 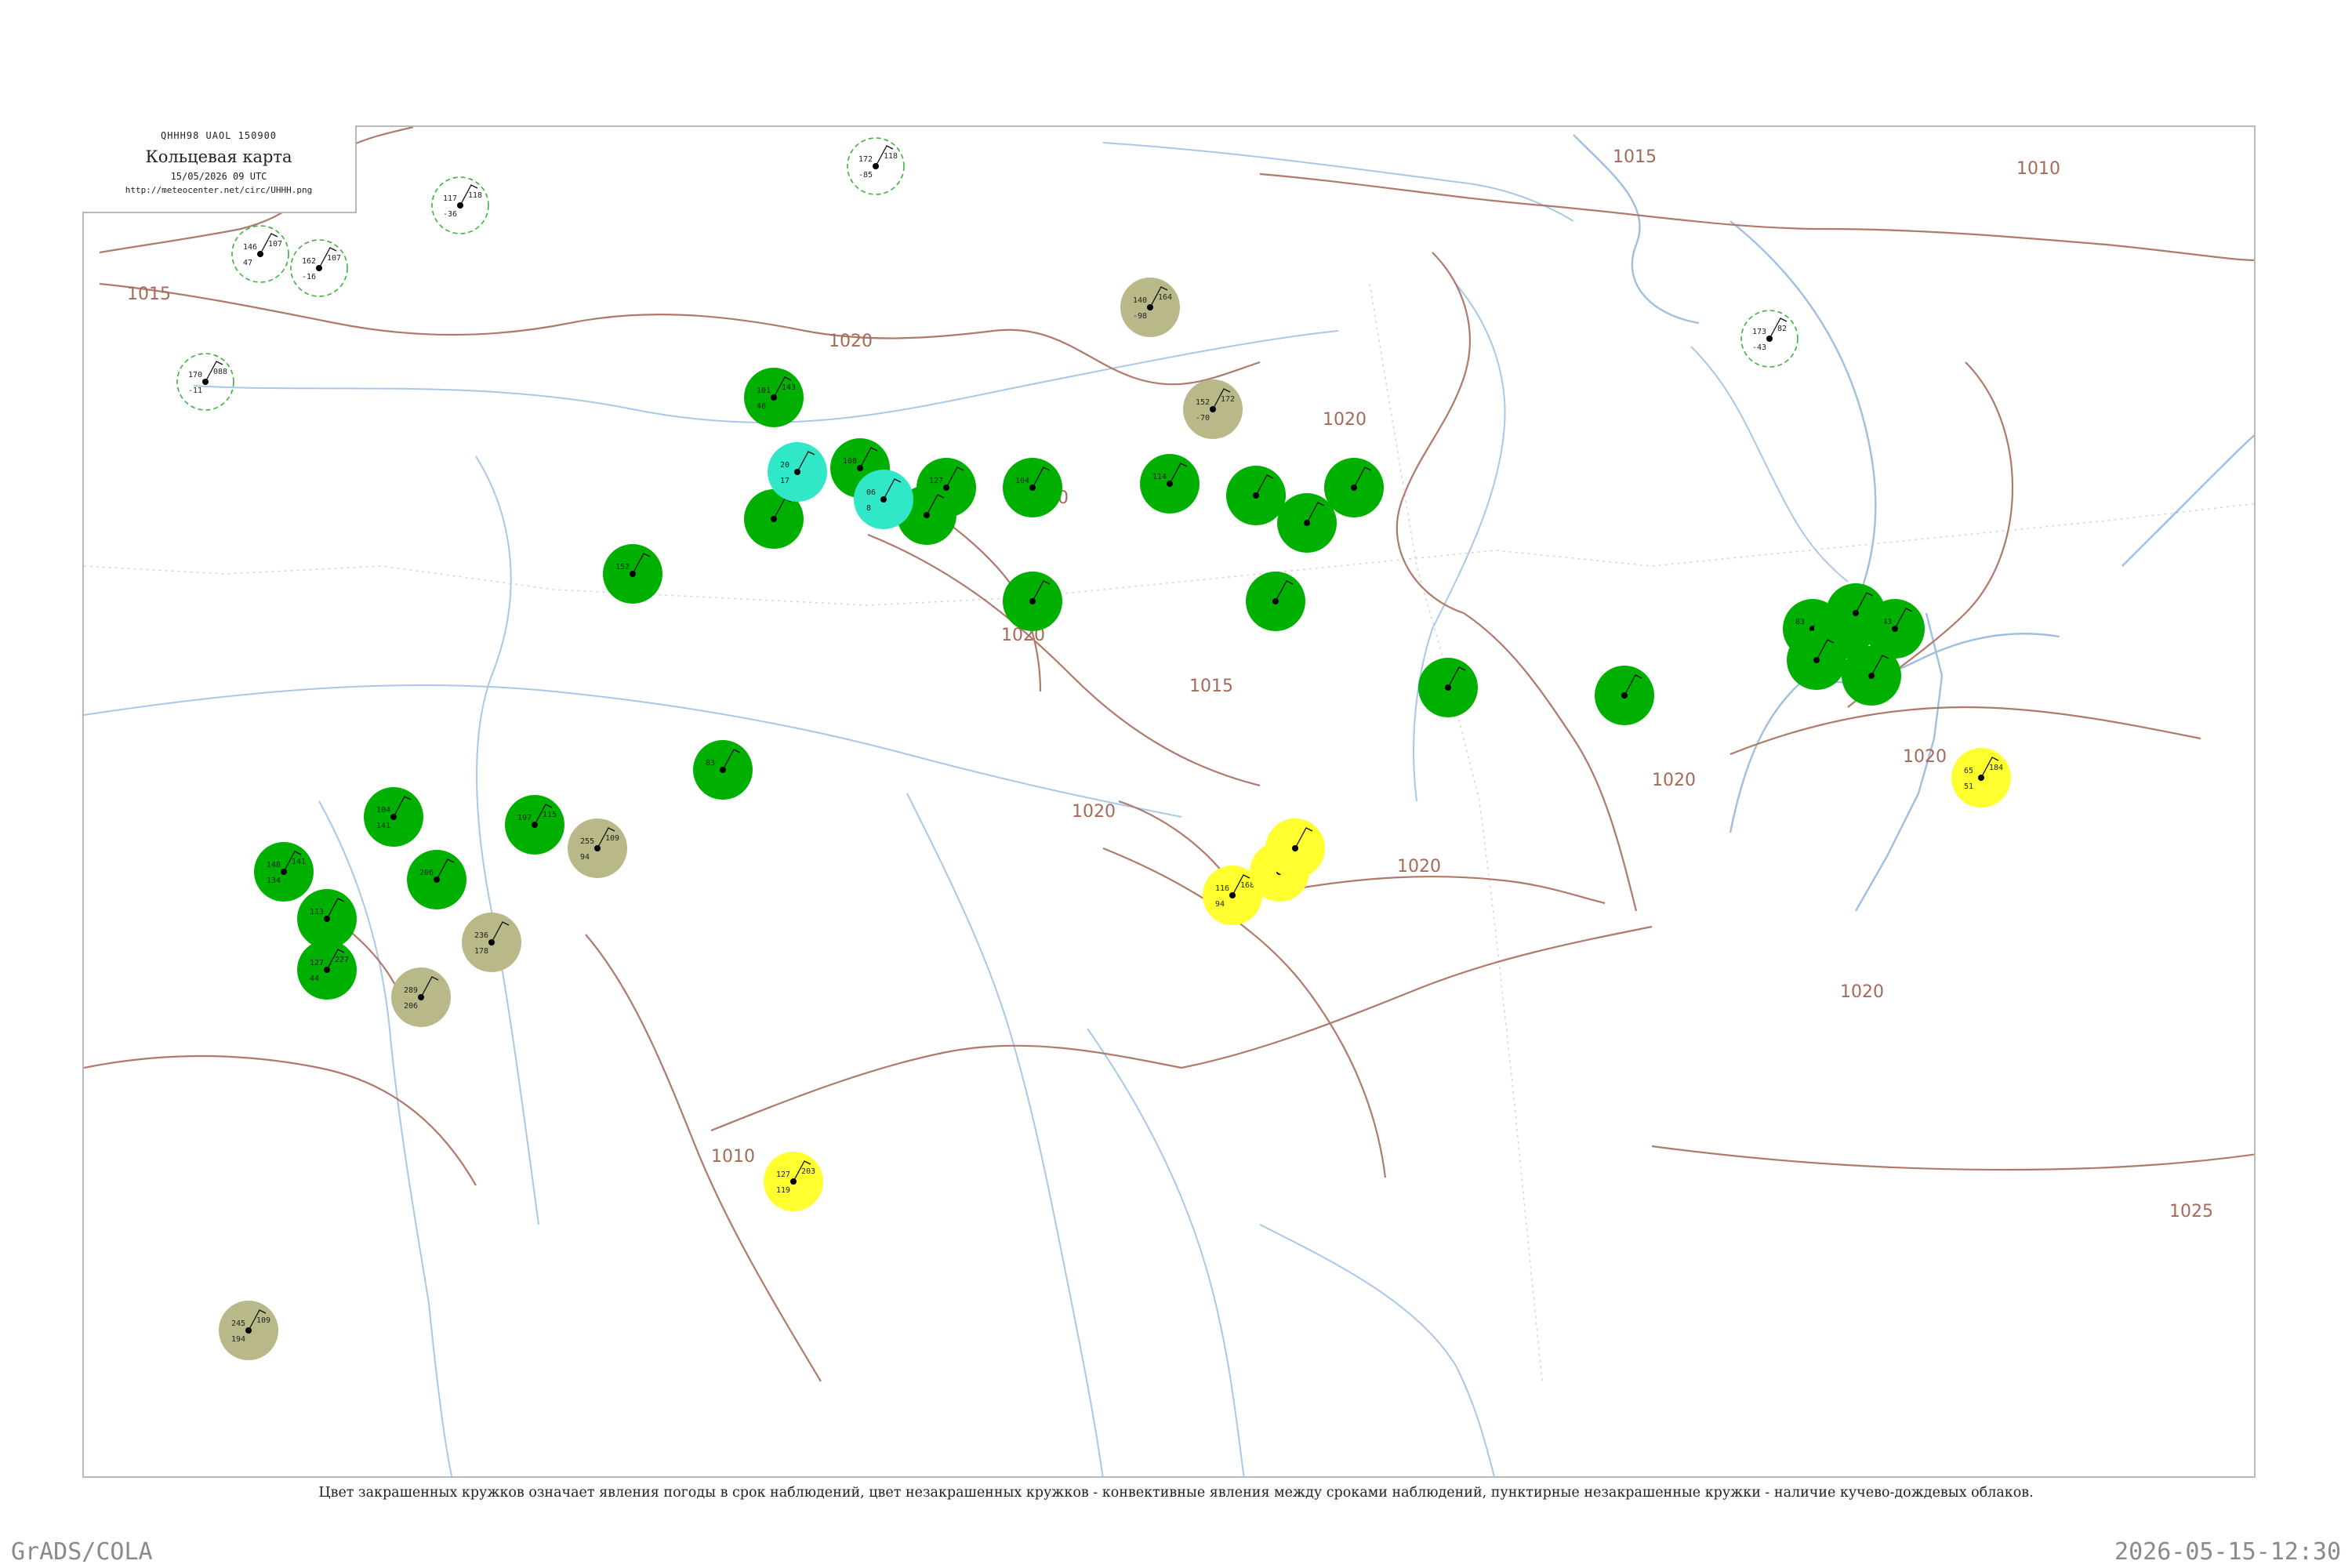 What do you see at coordinates (475, 195) in the screenshot?
I see `station-value: 118` at bounding box center [475, 195].